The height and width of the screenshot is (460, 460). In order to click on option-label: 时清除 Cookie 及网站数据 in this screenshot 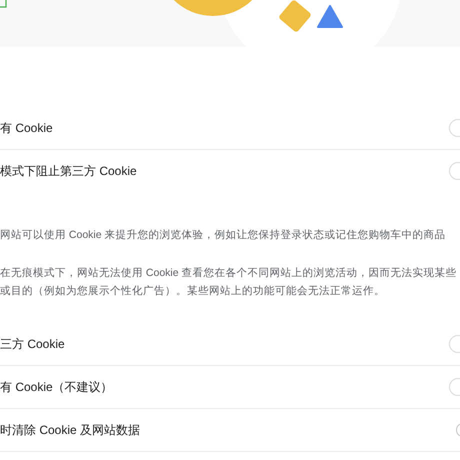, I will do `click(70, 430)`.